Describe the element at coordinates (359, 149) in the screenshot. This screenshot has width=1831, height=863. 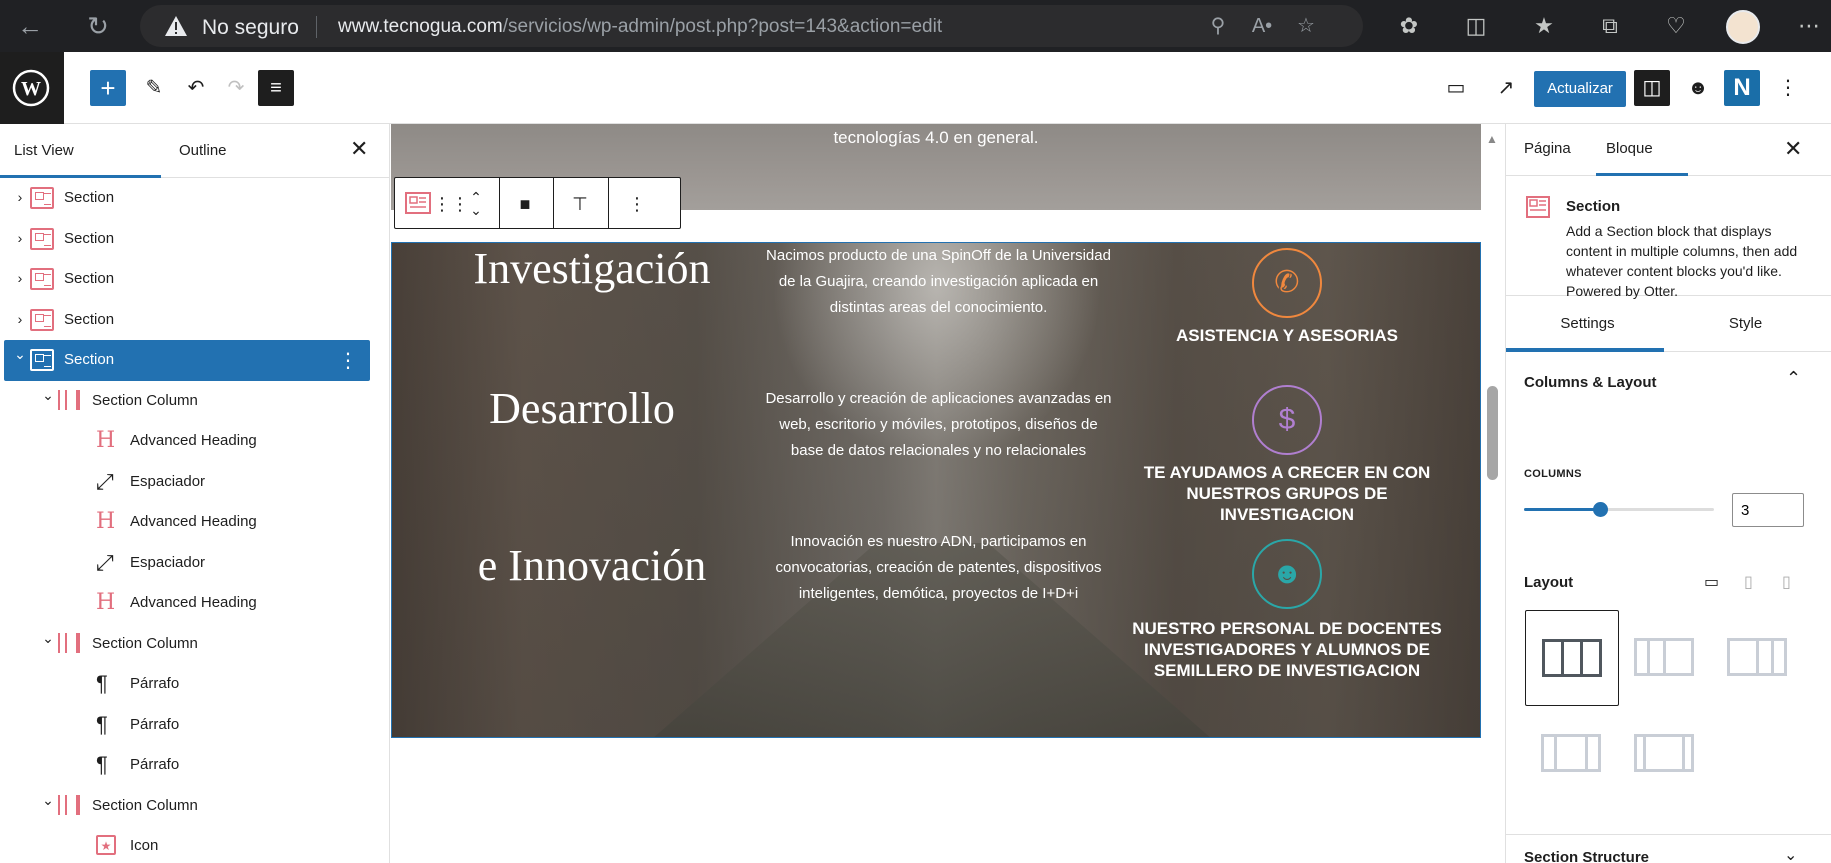
I see `close-icon: ✕` at that location.